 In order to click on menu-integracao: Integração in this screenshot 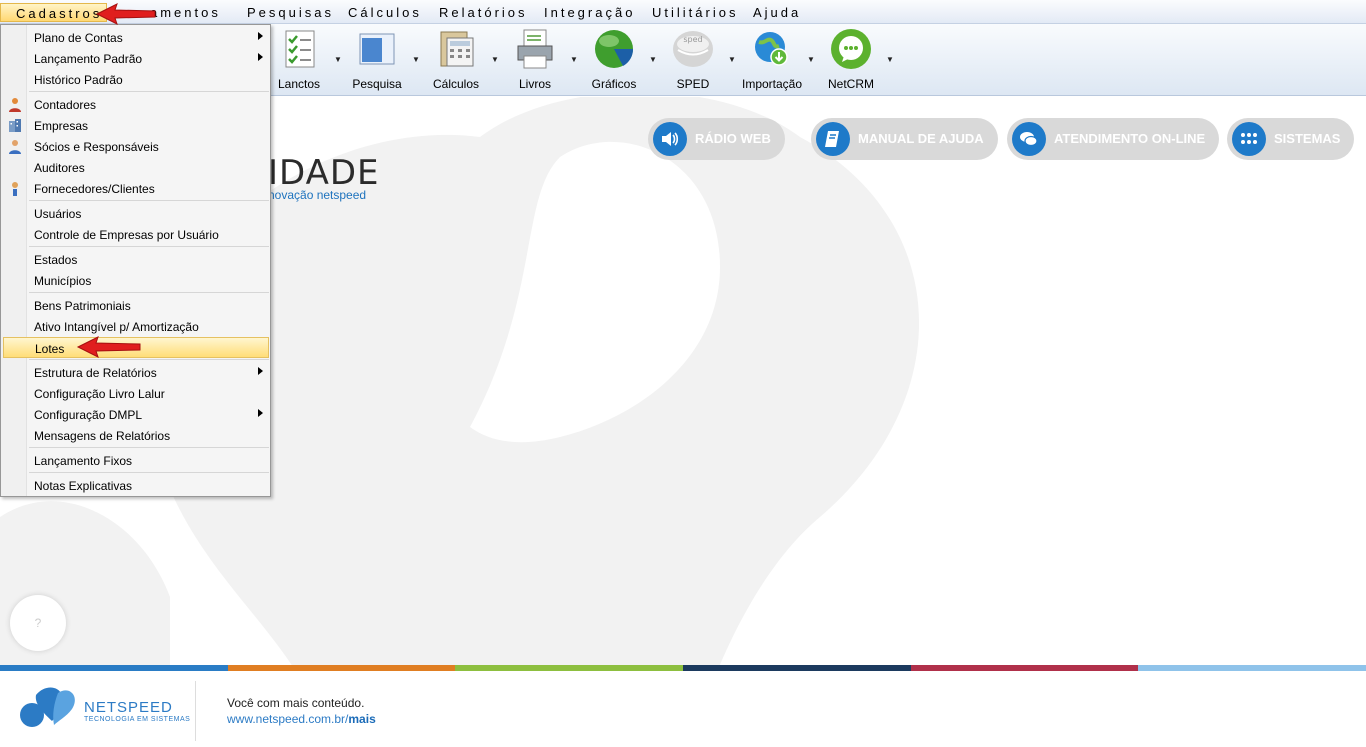, I will do `click(589, 12)`.